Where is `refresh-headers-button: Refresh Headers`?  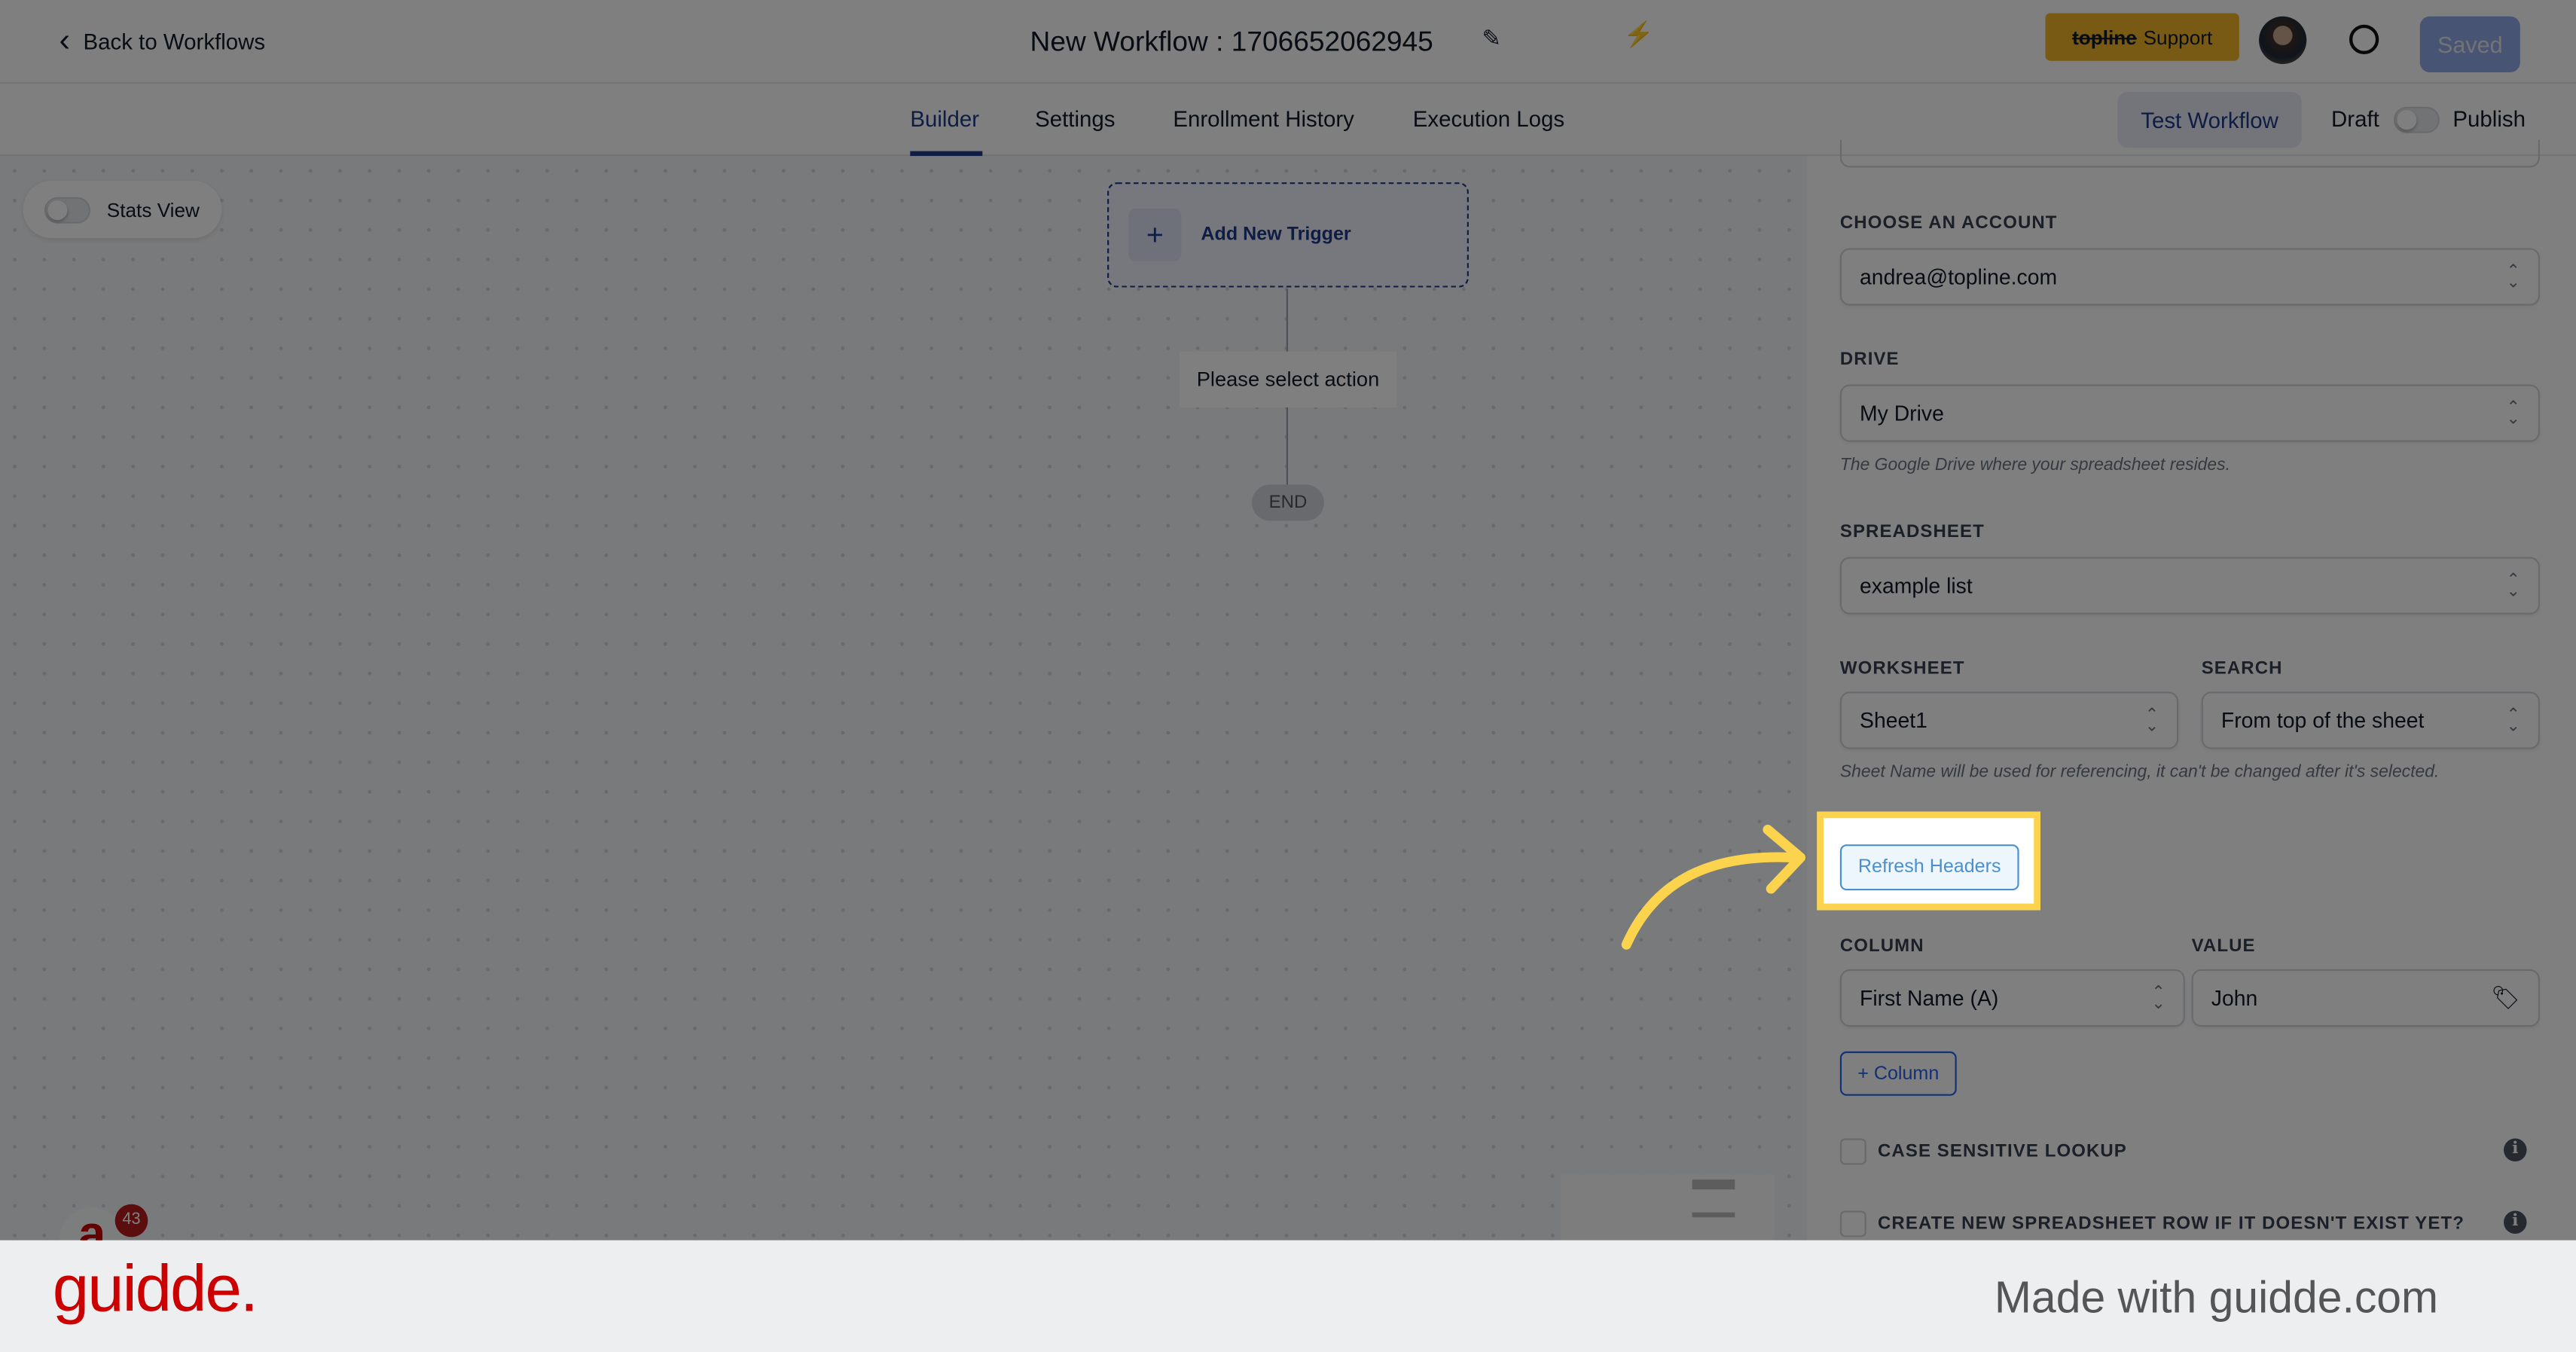
refresh-headers-button: Refresh Headers is located at coordinates (1929, 867).